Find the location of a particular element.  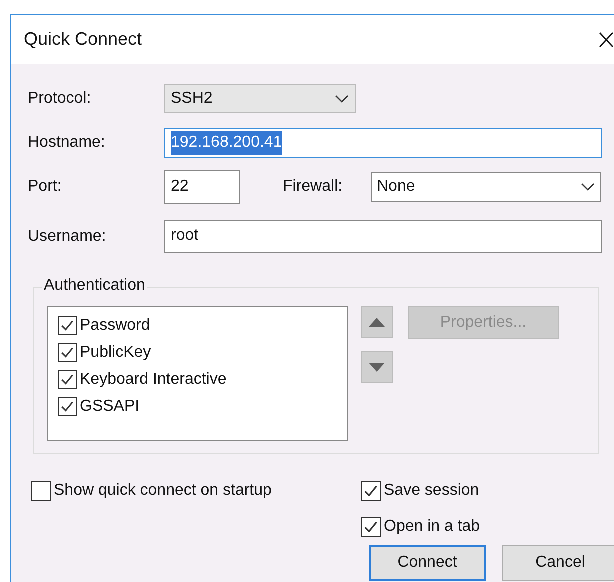

window-title: Quick Connect is located at coordinates (83, 39).